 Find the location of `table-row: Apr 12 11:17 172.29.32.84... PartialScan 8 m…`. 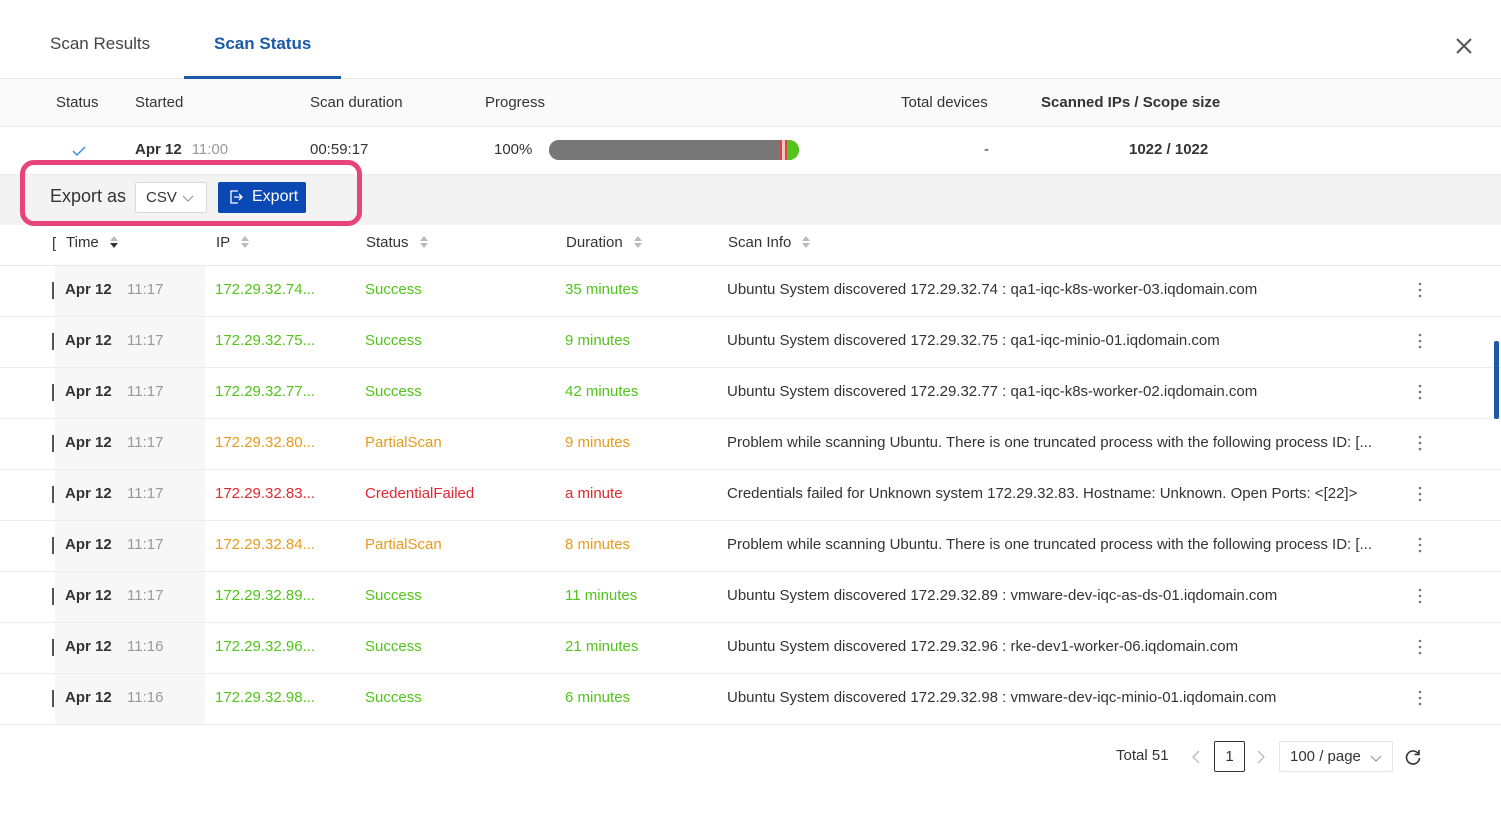

table-row: Apr 12 11:17 172.29.32.84... PartialScan 8 m… is located at coordinates (750, 546).